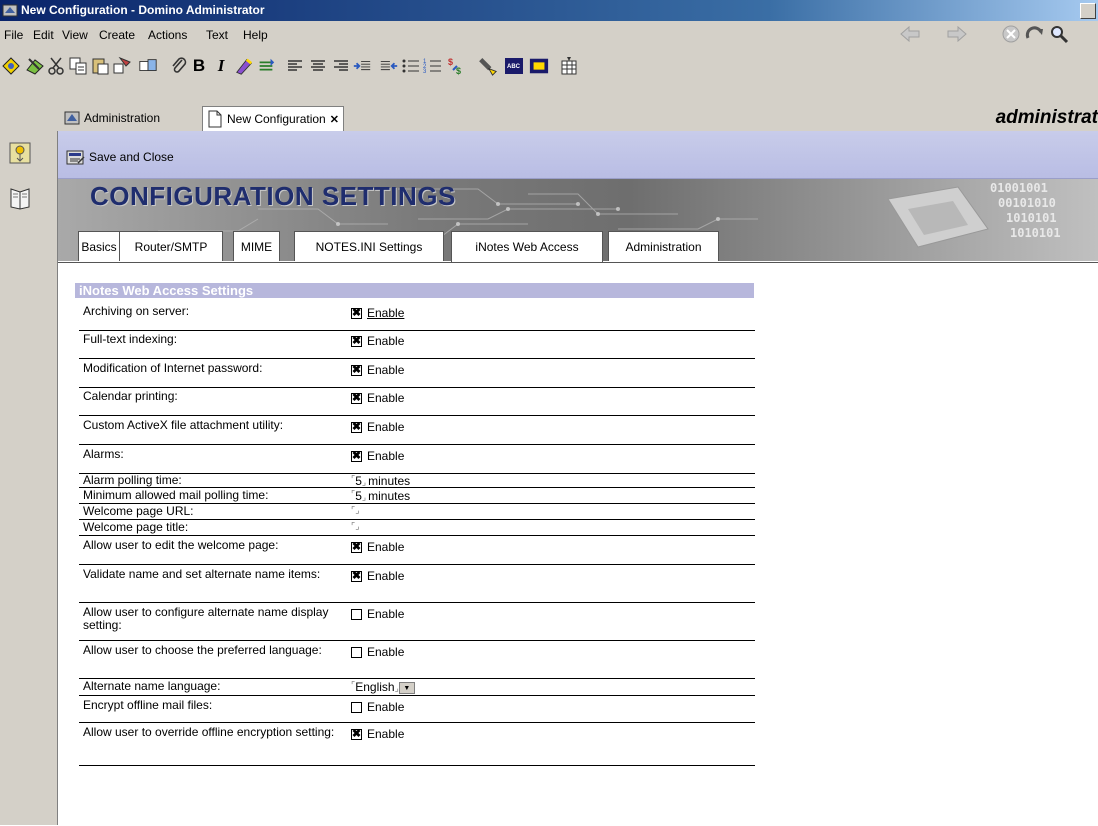  Describe the element at coordinates (910, 34) in the screenshot. I see `back-icon` at that location.